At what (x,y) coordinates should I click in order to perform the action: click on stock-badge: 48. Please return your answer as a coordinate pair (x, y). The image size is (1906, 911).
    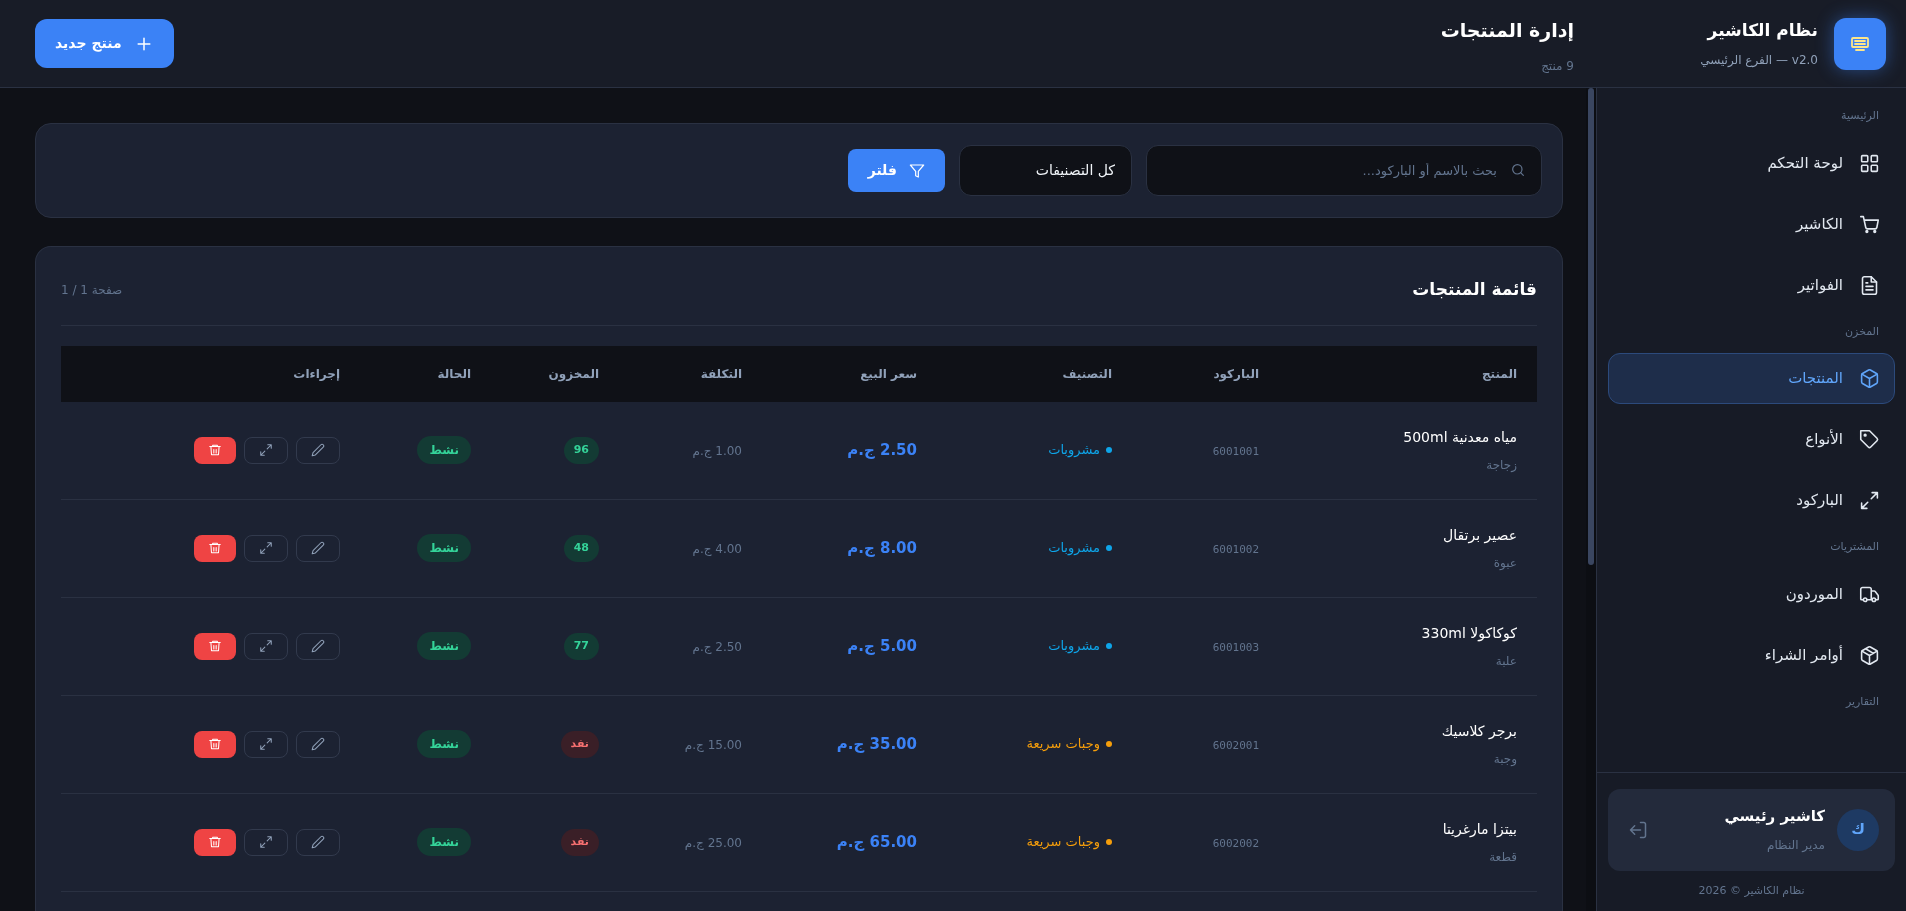
    Looking at the image, I should click on (581, 548).